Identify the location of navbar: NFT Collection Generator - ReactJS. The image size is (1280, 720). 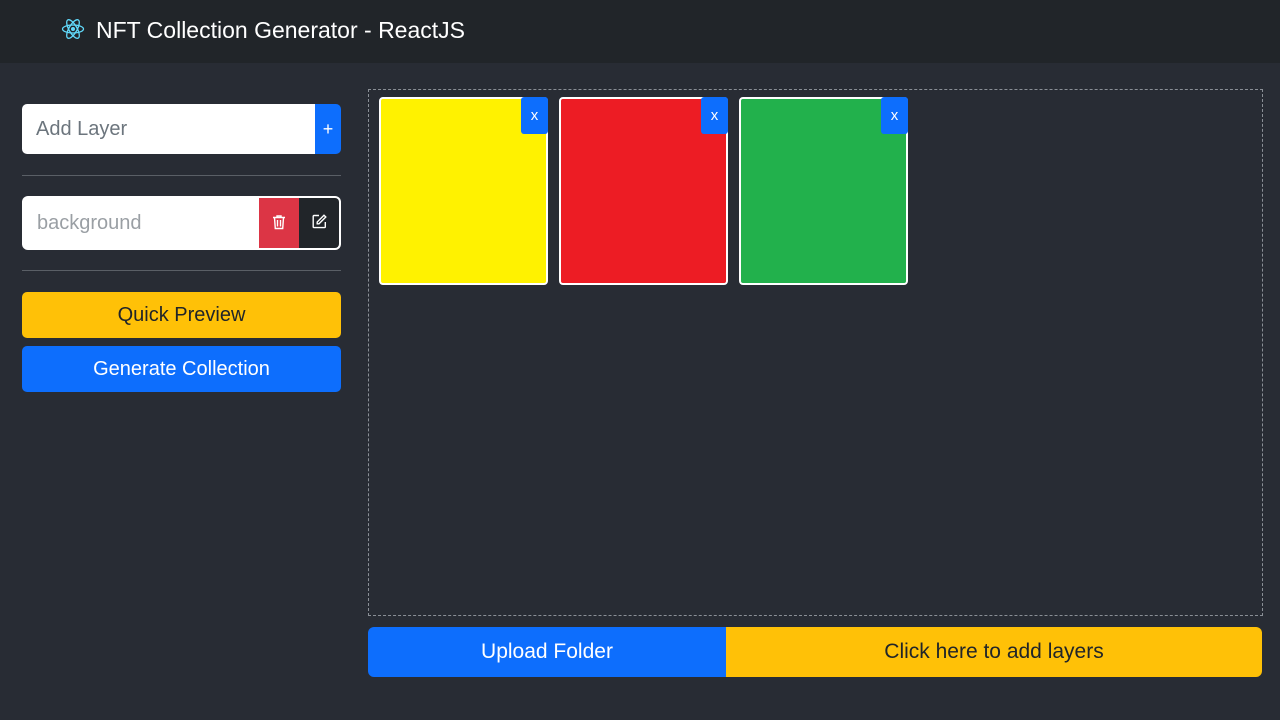
(640, 31).